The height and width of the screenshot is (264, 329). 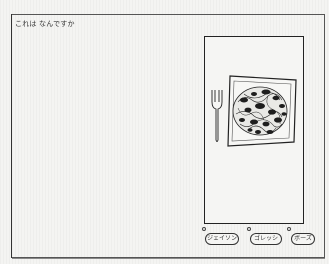 What do you see at coordinates (222, 239) in the screenshot?
I see `choice-button-1: ジェイソン` at bounding box center [222, 239].